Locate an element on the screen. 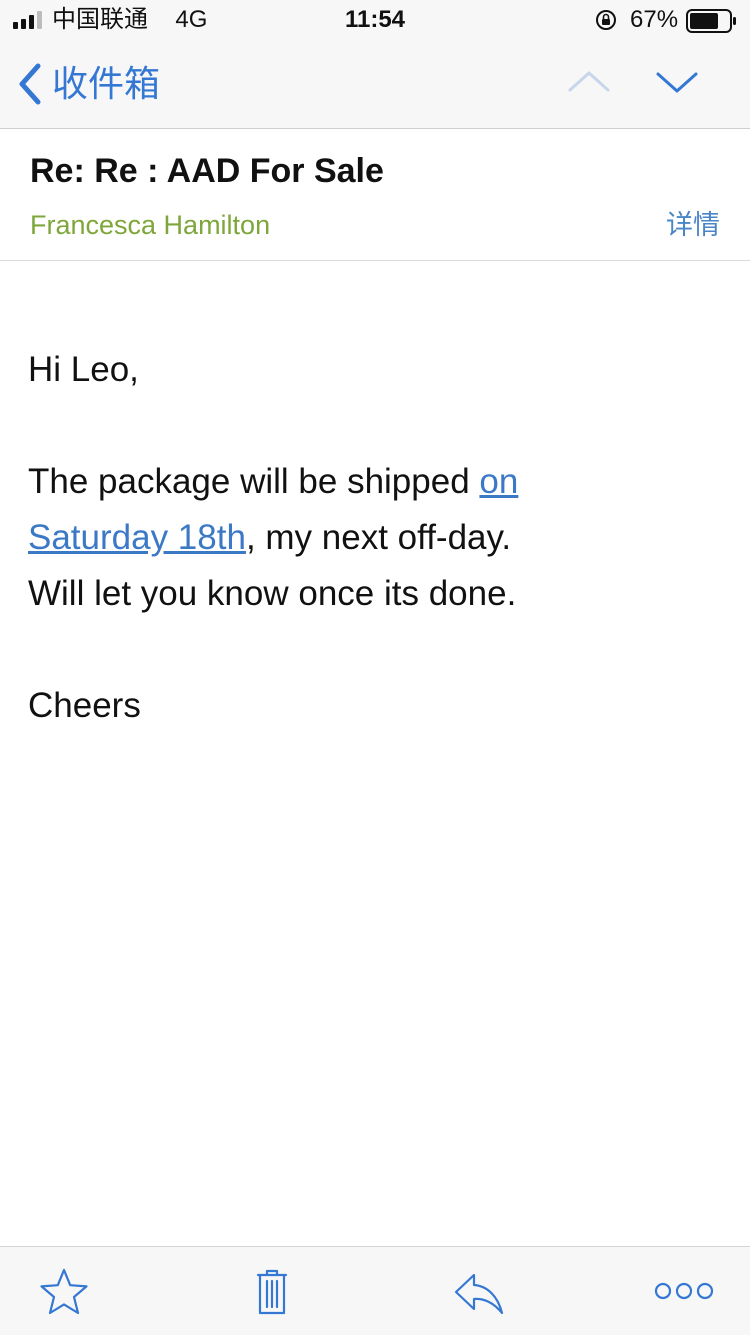 The width and height of the screenshot is (750, 1335). reply-button is located at coordinates (478, 1292).